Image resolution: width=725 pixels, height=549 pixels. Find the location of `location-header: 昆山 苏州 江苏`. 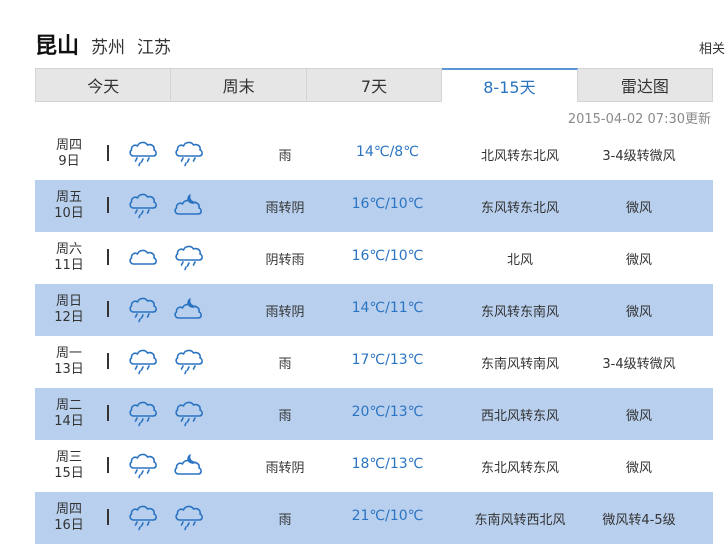

location-header: 昆山 苏州 江苏 is located at coordinates (109, 43).